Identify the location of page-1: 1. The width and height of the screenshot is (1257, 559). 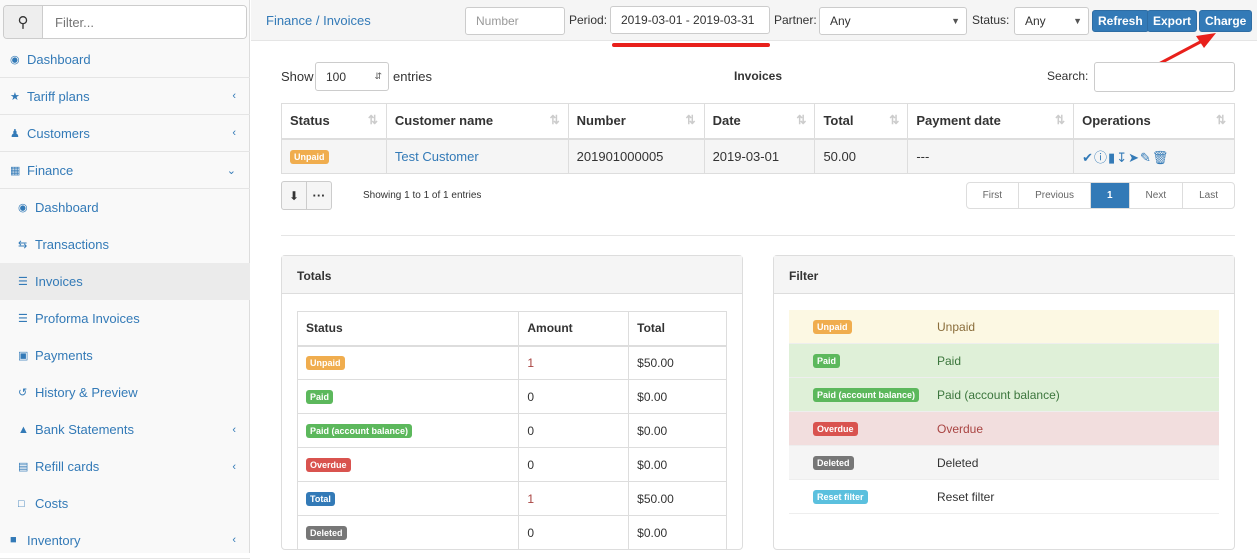
(1109, 195).